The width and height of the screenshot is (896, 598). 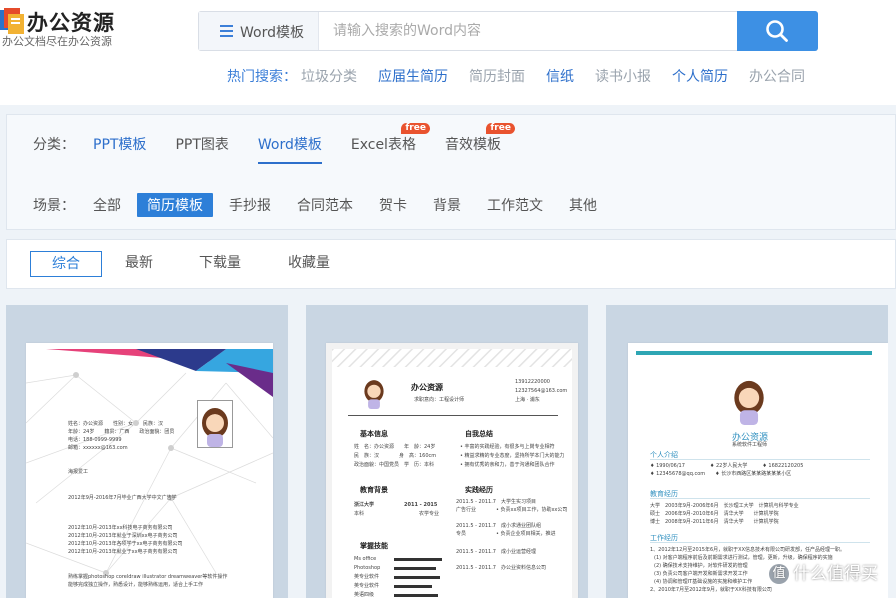 I want to click on section-basic-info: 基本信息, so click(x=374, y=434).